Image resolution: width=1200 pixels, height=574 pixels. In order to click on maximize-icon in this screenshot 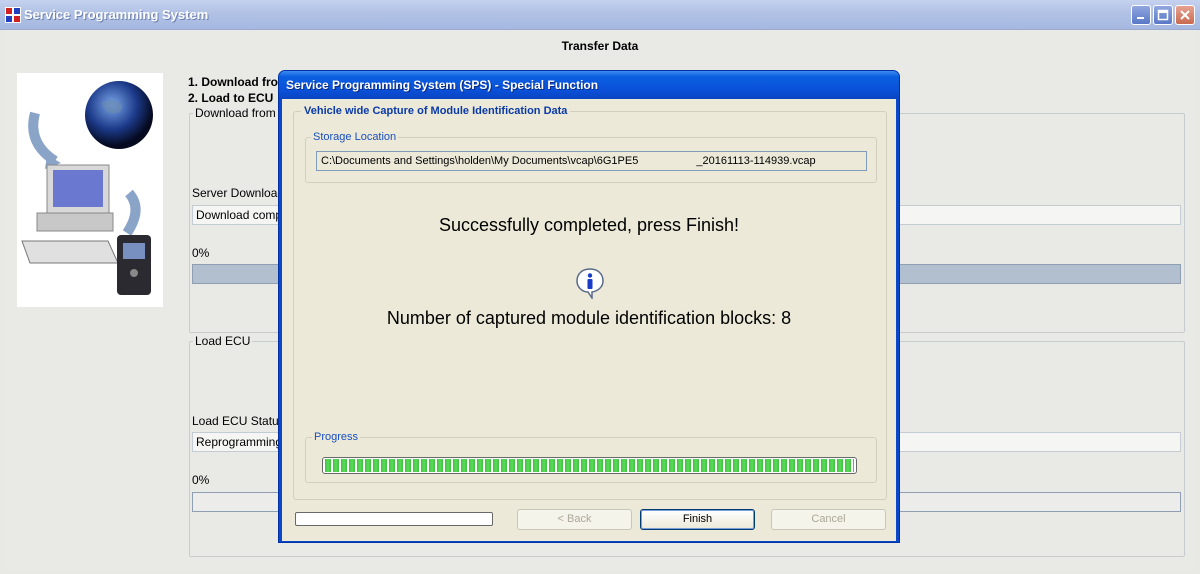, I will do `click(1163, 15)`.